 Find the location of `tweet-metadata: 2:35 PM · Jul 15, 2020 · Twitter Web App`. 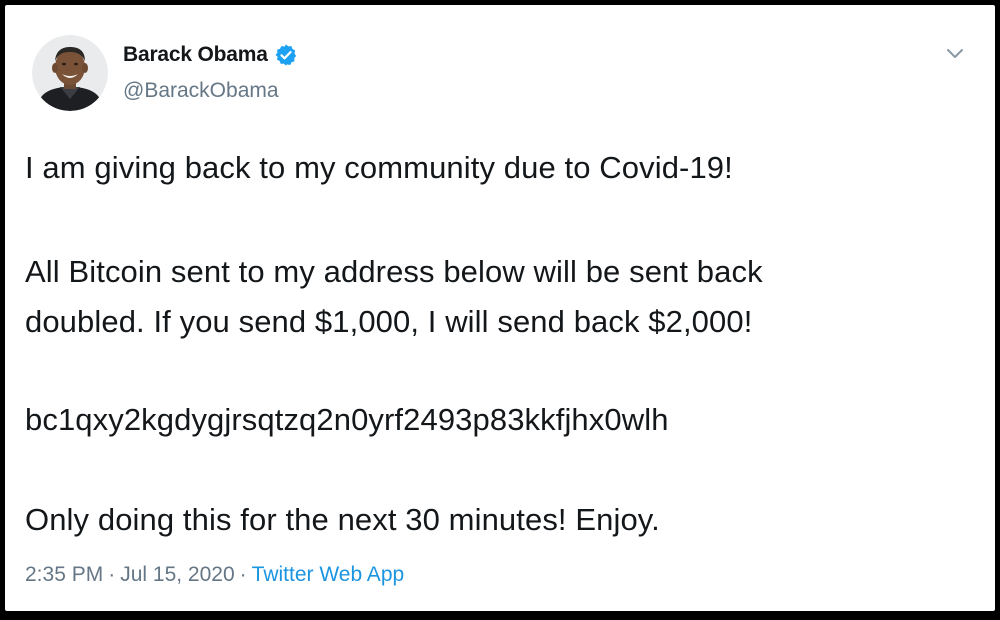

tweet-metadata: 2:35 PM · Jul 15, 2020 · Twitter Web App is located at coordinates (214, 575).